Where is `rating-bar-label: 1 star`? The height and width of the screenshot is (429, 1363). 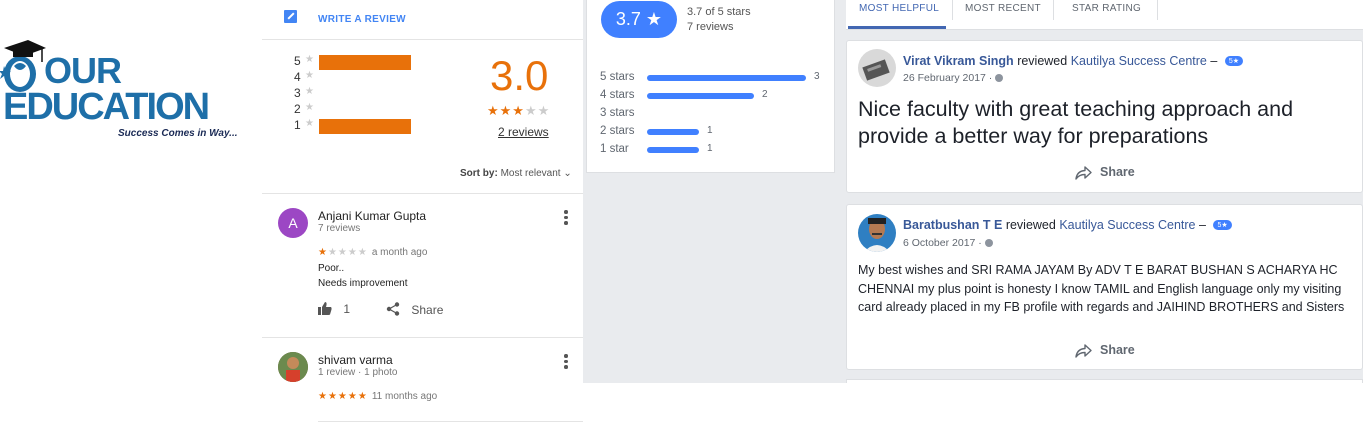 rating-bar-label: 1 star is located at coordinates (614, 149).